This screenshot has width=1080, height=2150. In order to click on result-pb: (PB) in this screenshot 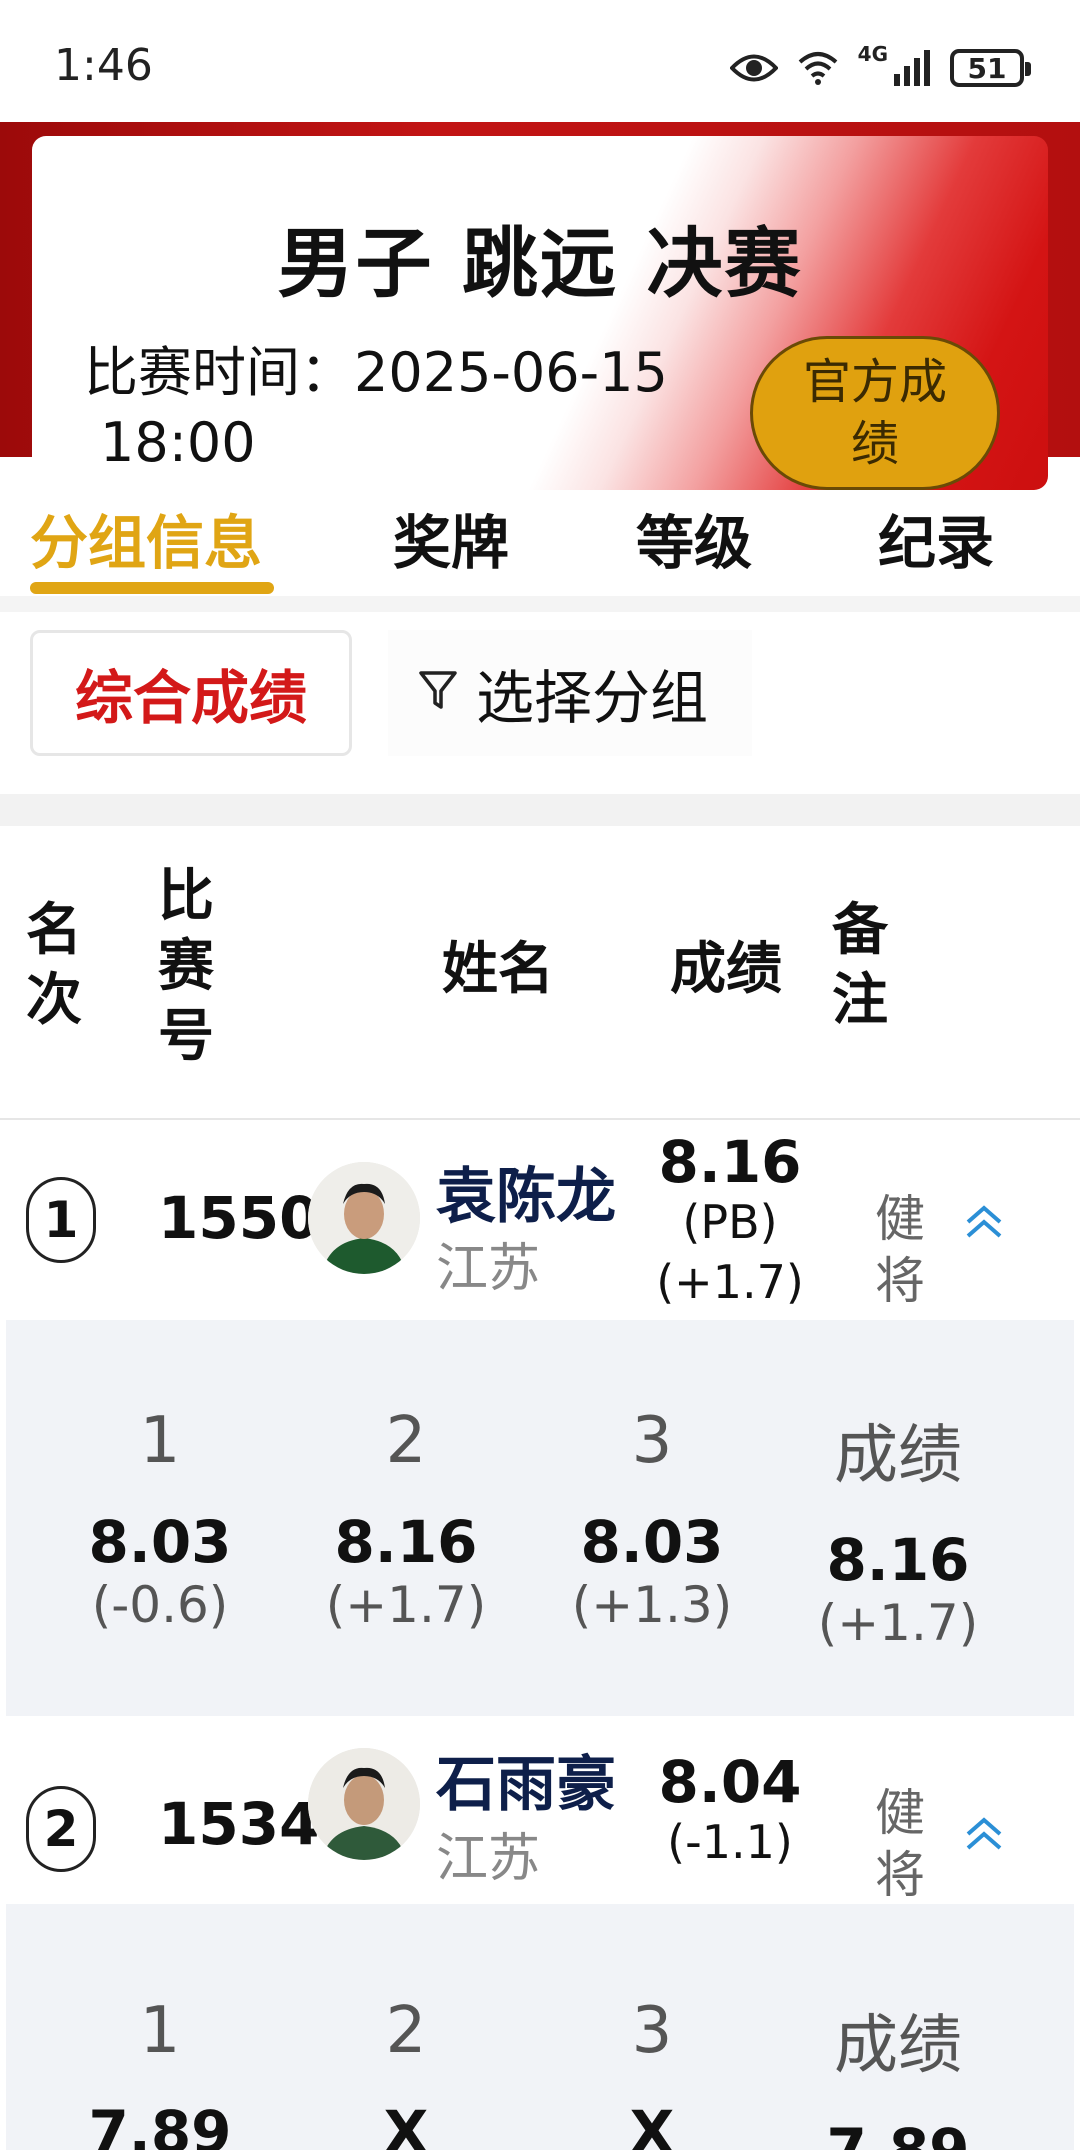, I will do `click(730, 1222)`.